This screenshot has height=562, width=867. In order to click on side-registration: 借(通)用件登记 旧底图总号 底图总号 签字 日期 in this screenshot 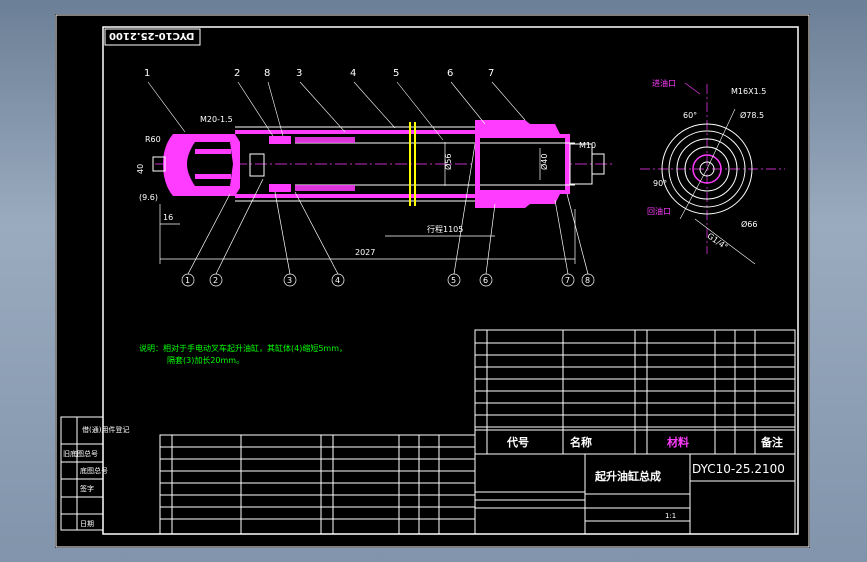, I will do `click(94, 473)`.